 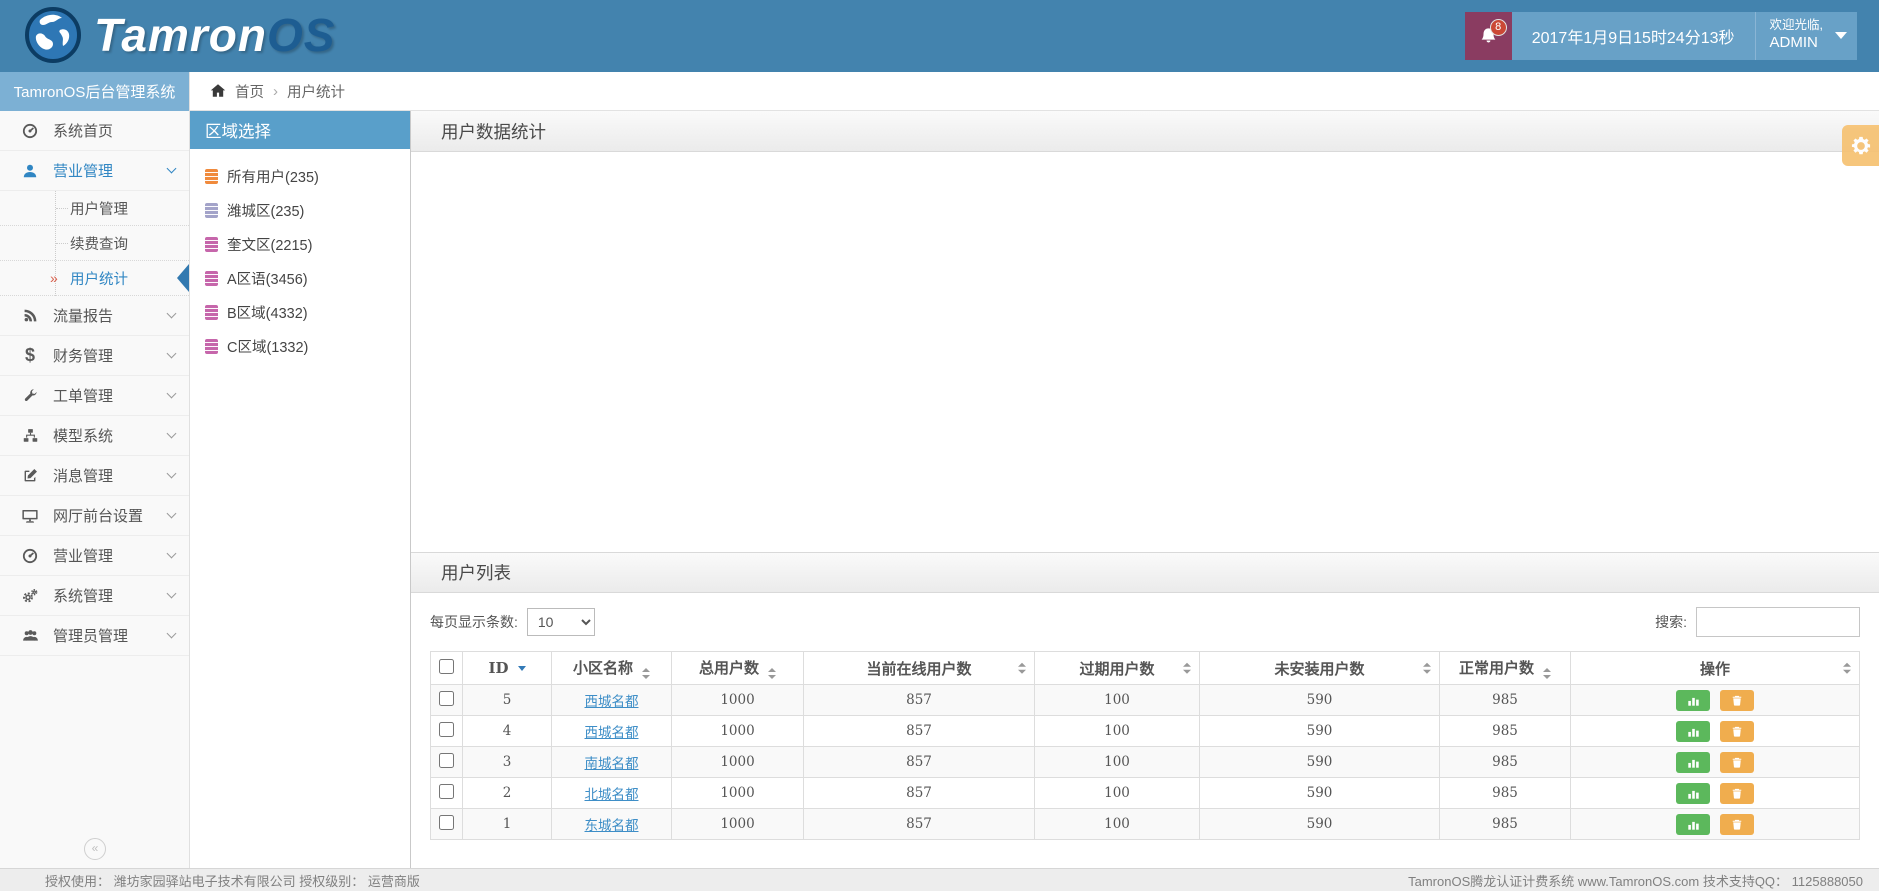 I want to click on sidebar-item-portal-settings: 网厅前台设置, so click(x=94, y=516).